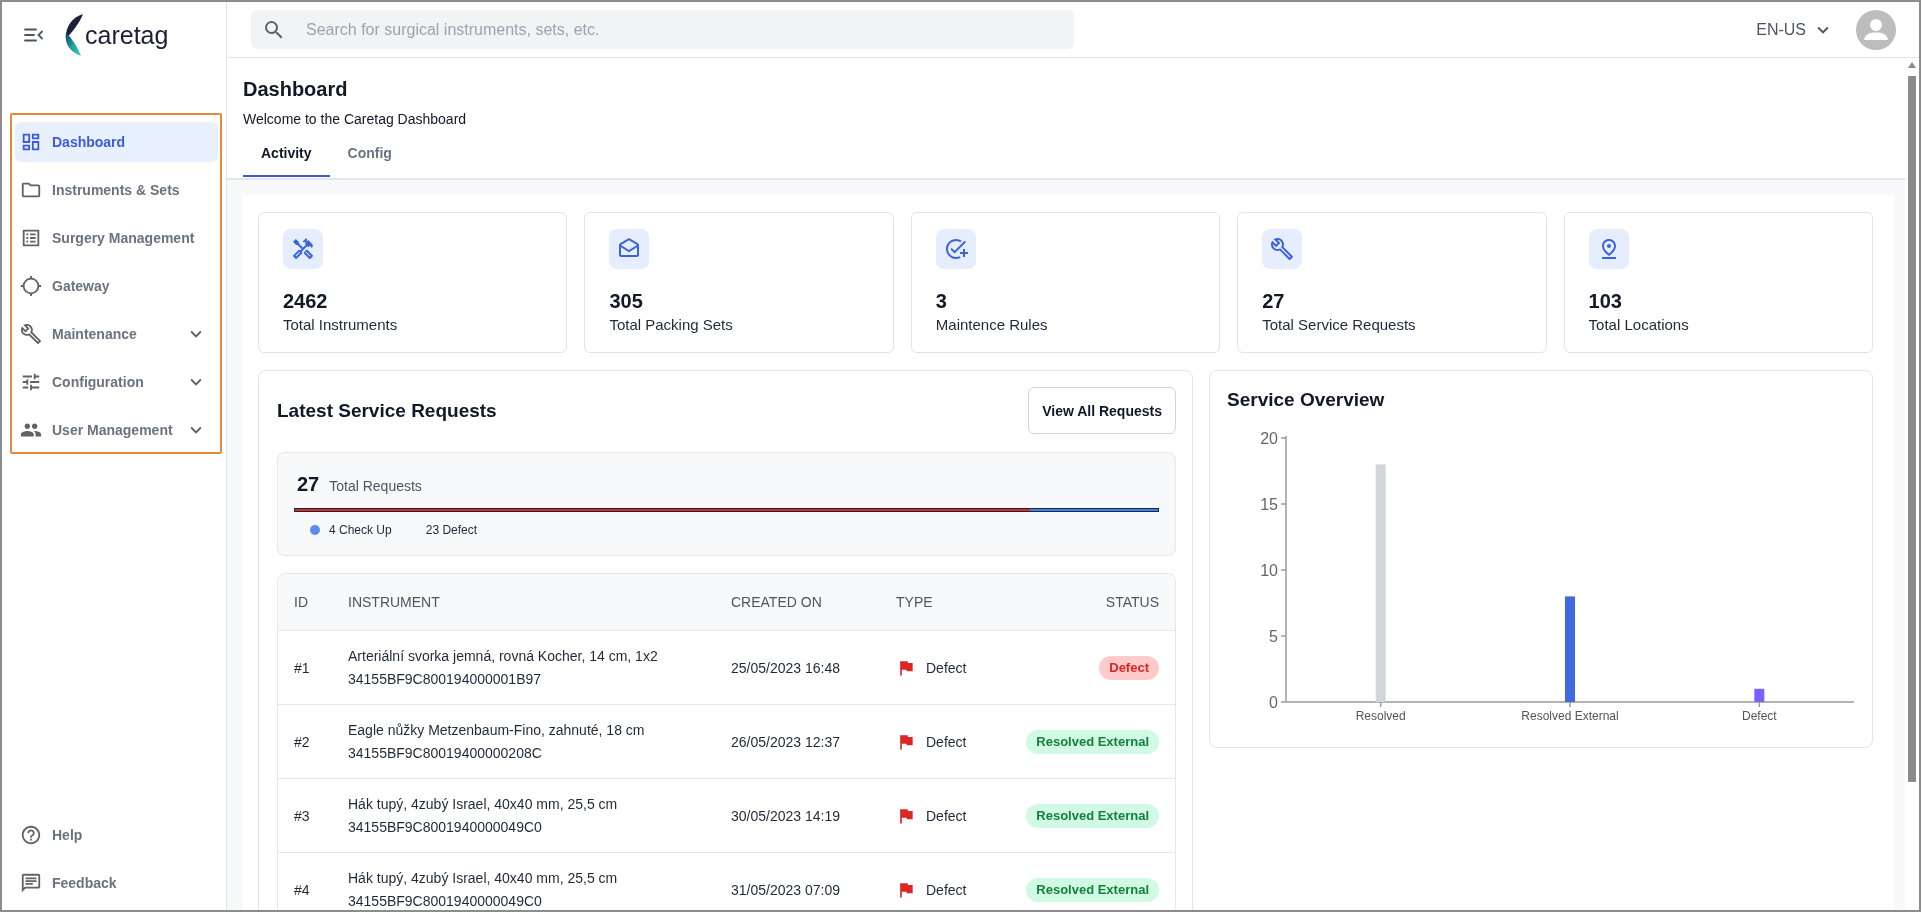 This screenshot has height=912, width=1921. I want to click on check-circle-plus-icon, so click(955, 249).